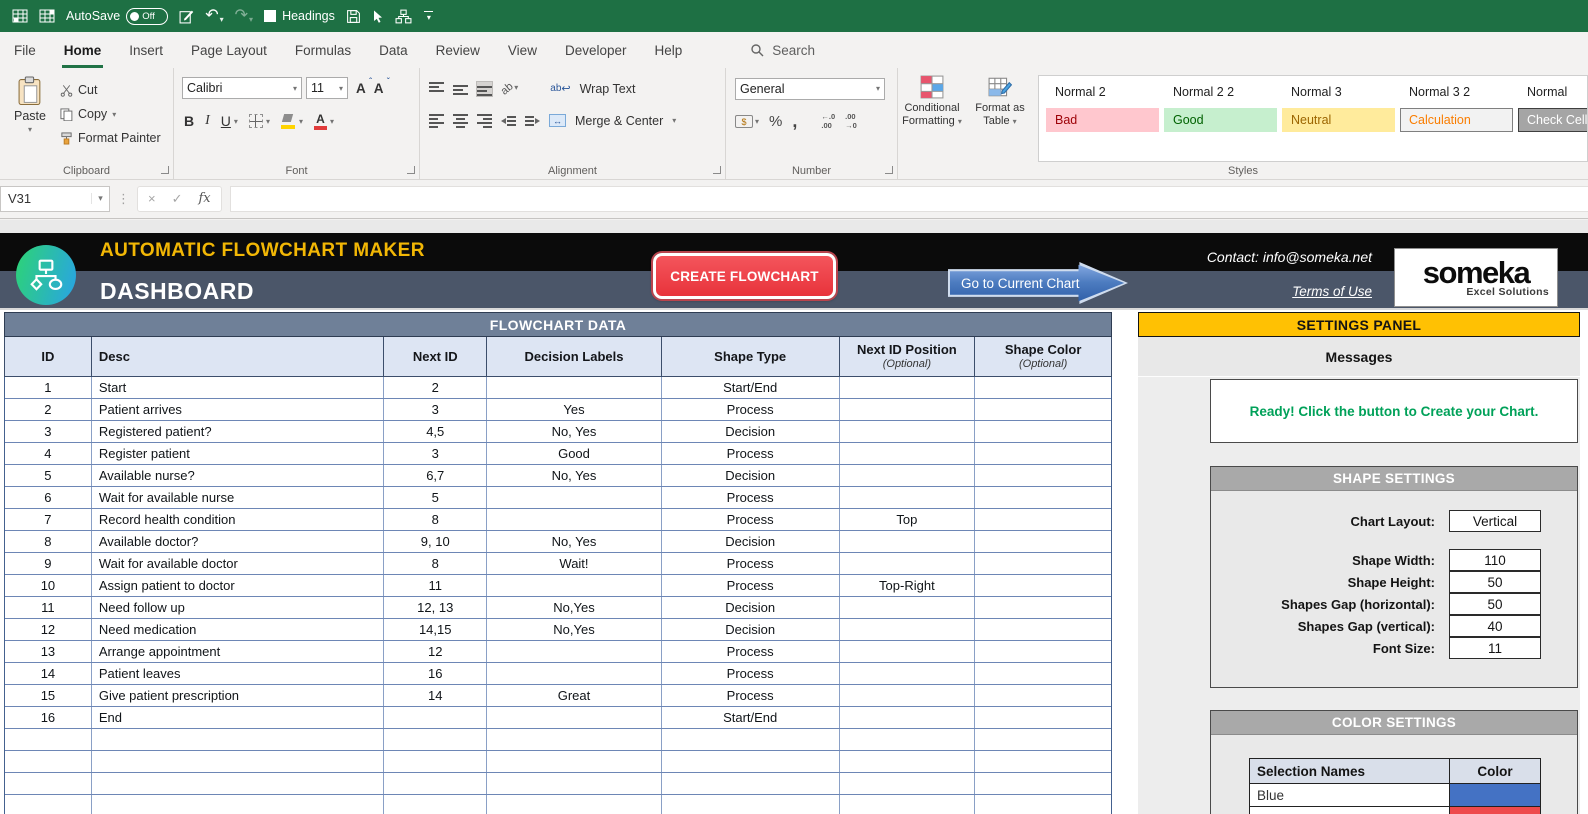 The image size is (1588, 814). What do you see at coordinates (238, 563) in the screenshot?
I see `cell-desc: Wait for available doctor` at bounding box center [238, 563].